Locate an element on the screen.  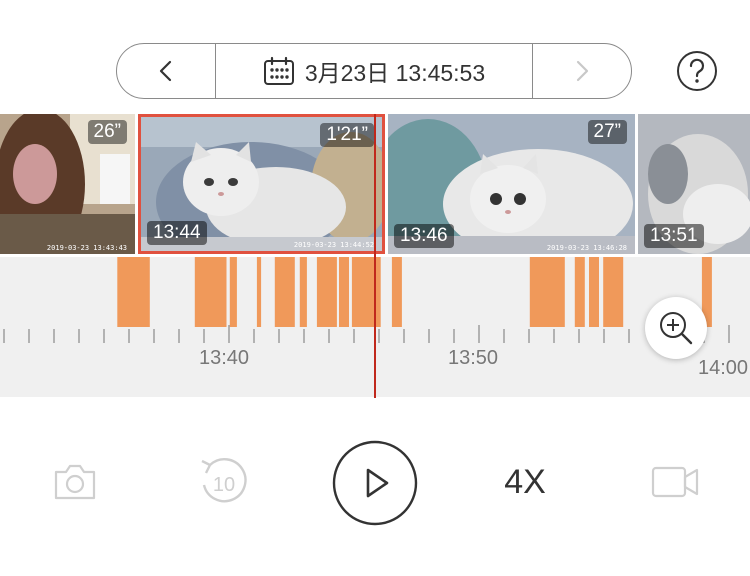
video-thumbnail: 13:51 is located at coordinates (694, 184).